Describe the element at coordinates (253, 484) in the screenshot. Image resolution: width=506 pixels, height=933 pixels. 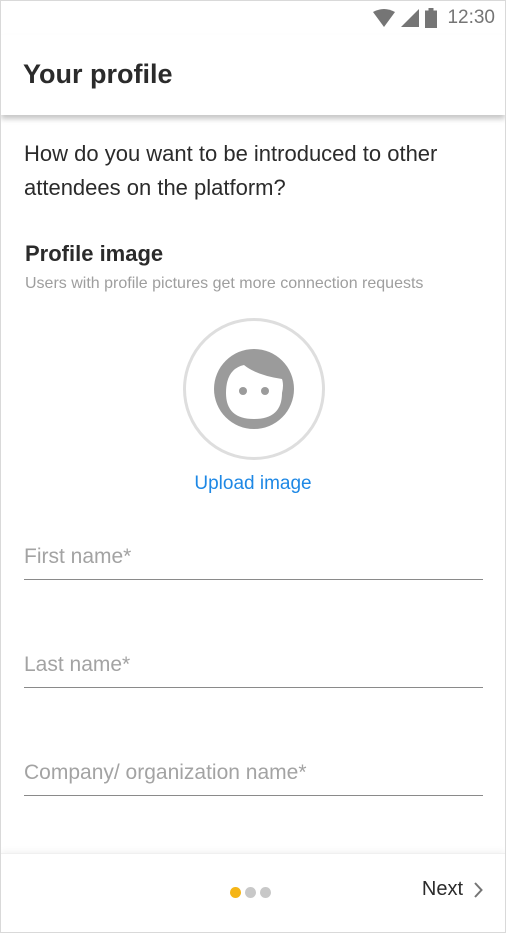
I see `upload-image-link: Upload image` at that location.